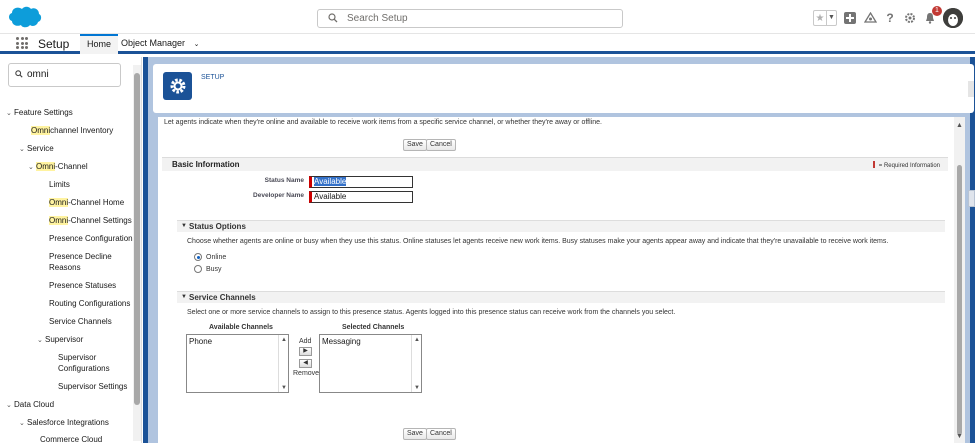 The width and height of the screenshot is (975, 443). I want to click on avatar, so click(953, 18).